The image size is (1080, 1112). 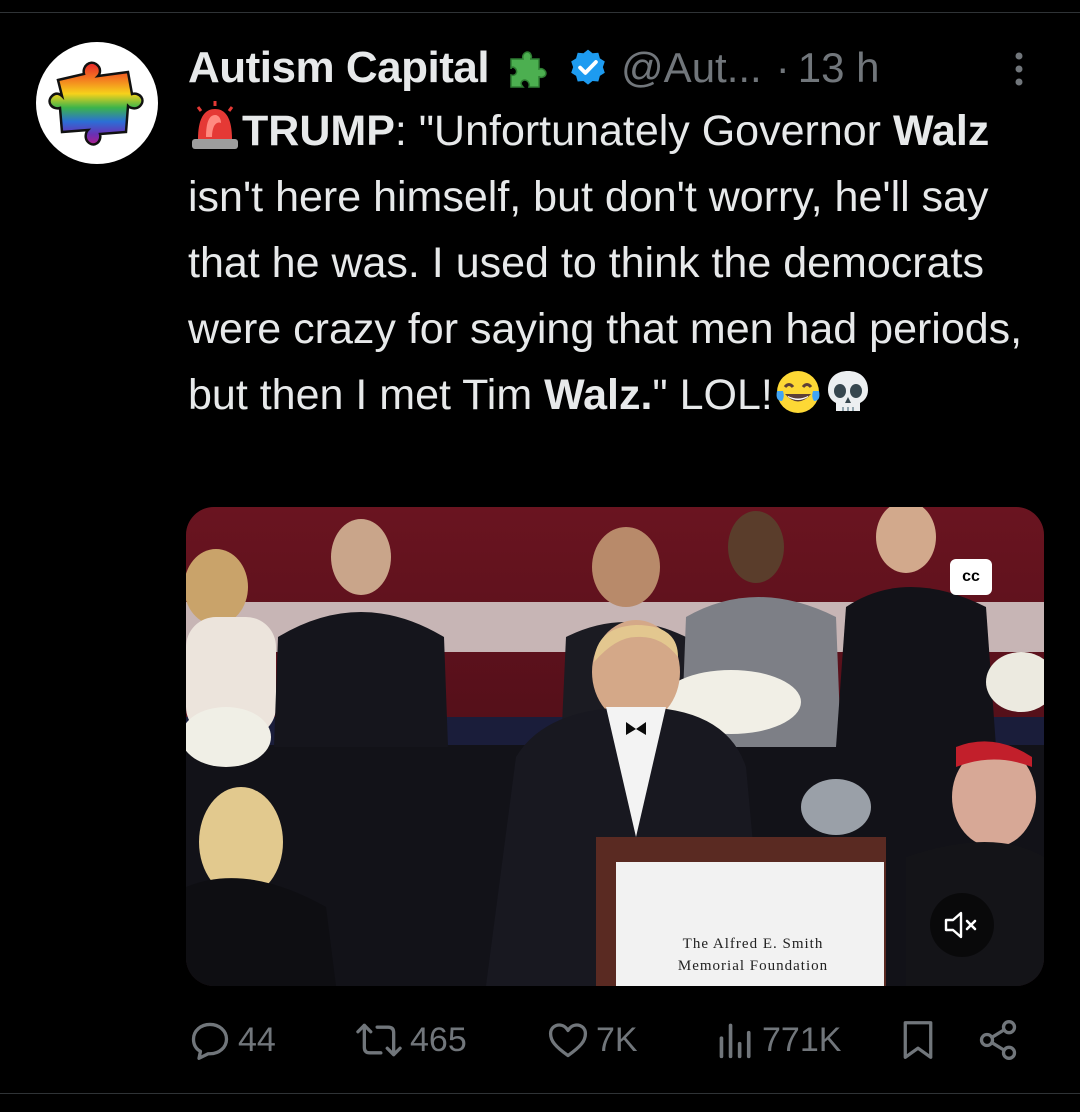 I want to click on mute-button, so click(x=962, y=925).